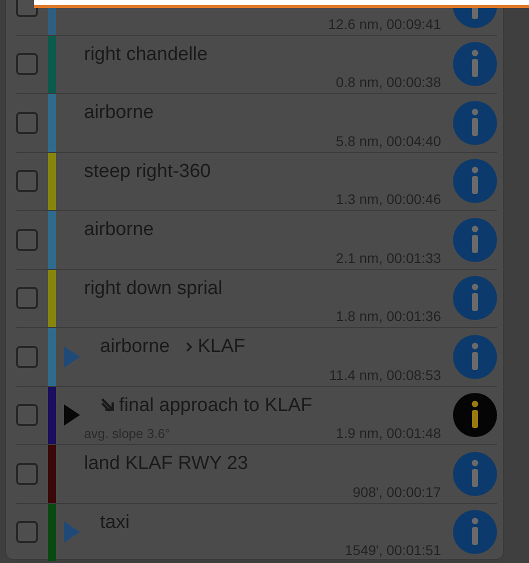 This screenshot has width=529, height=563. Describe the element at coordinates (475, 415) in the screenshot. I see `info-icon` at that location.